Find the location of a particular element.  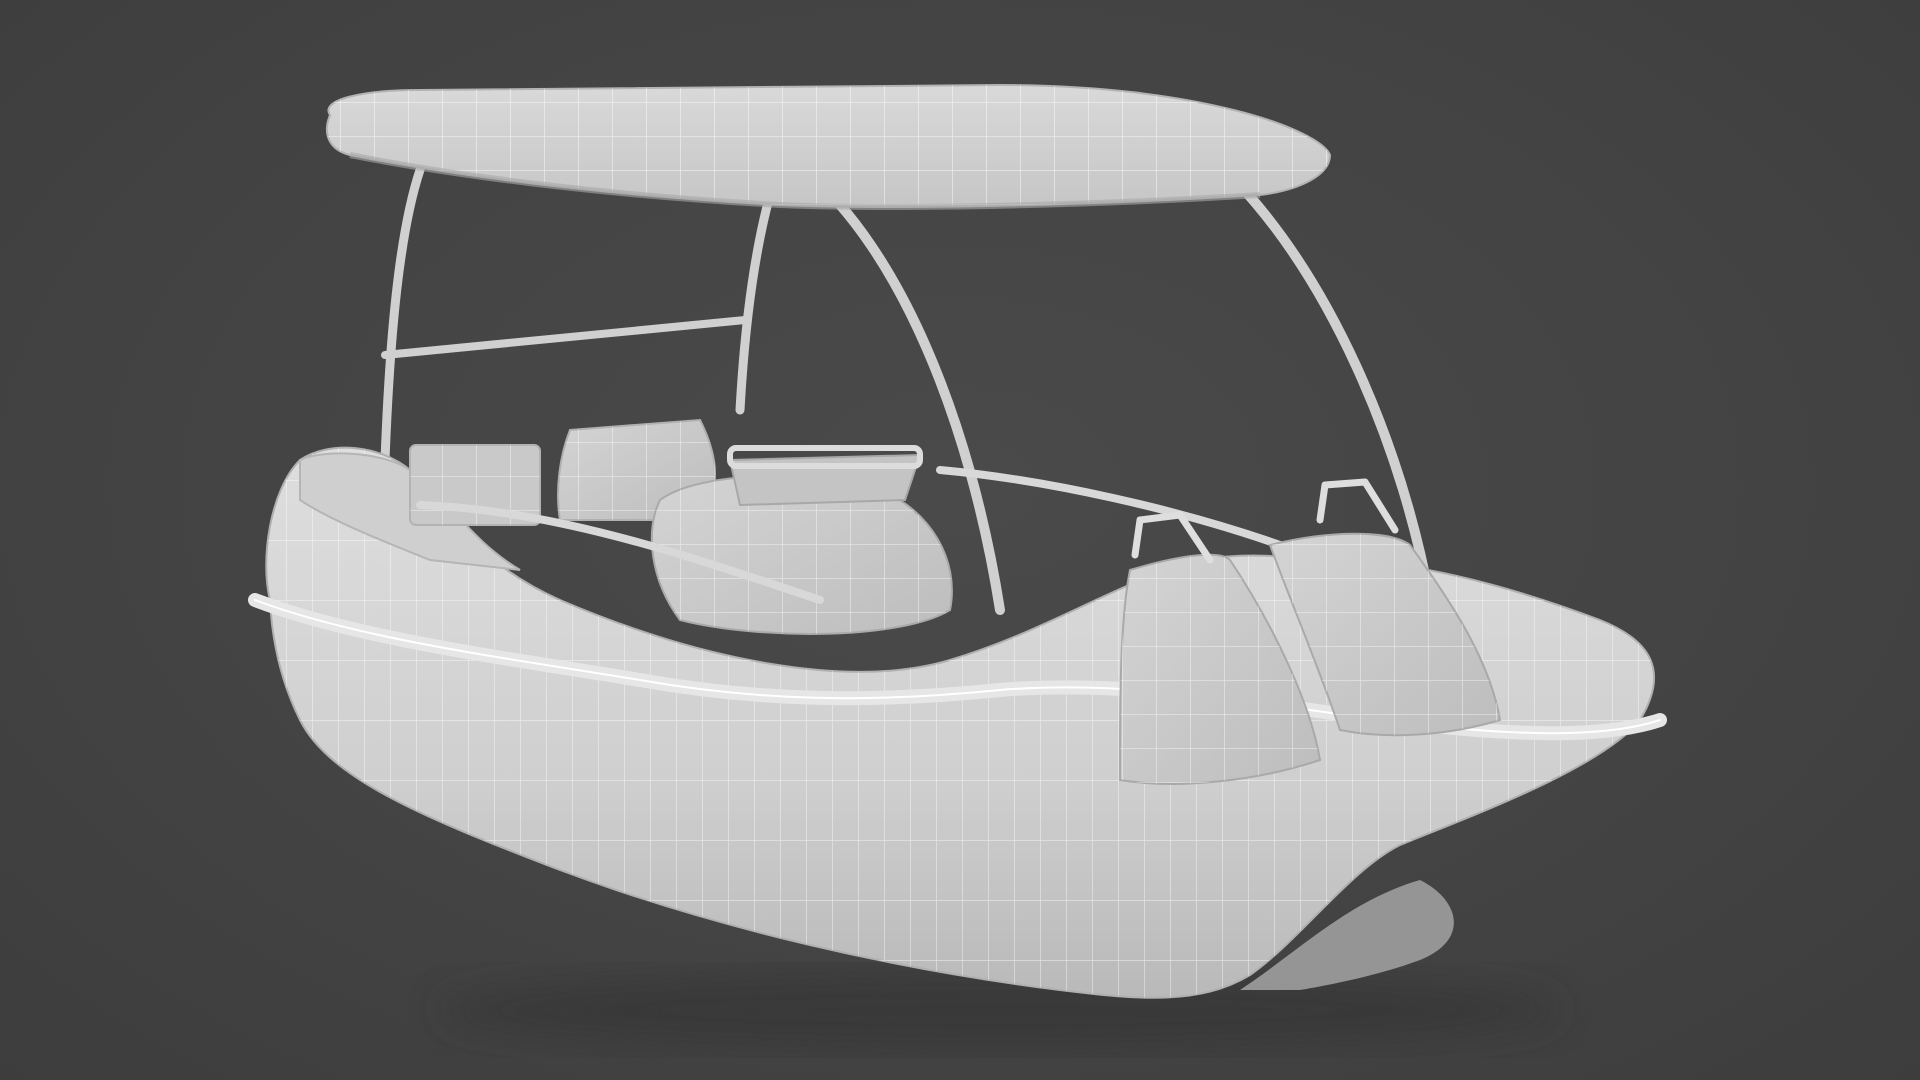

canopy-roof is located at coordinates (828, 146).